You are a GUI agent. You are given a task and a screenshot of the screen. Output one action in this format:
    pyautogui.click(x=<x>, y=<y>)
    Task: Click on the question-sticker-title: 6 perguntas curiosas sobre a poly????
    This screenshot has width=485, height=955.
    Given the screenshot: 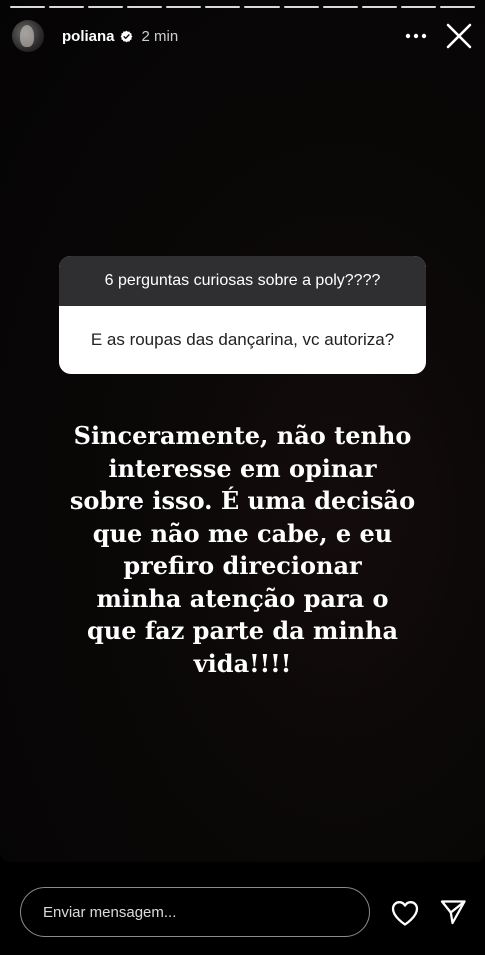 What is the action you would take?
    pyautogui.click(x=242, y=281)
    